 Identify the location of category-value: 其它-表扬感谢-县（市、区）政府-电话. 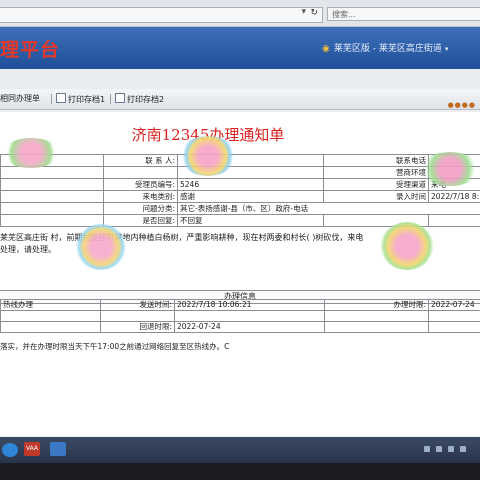
(328, 208).